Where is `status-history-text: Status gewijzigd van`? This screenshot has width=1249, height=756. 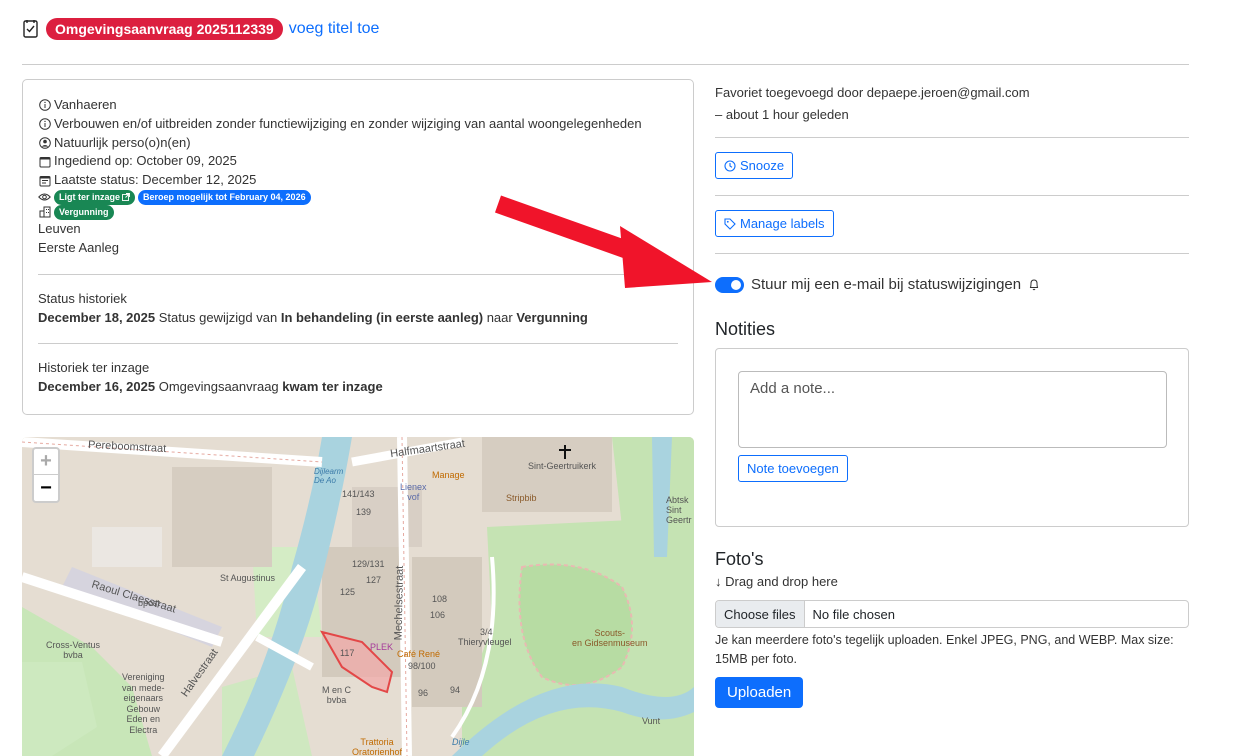 status-history-text: Status gewijzigd van is located at coordinates (218, 317).